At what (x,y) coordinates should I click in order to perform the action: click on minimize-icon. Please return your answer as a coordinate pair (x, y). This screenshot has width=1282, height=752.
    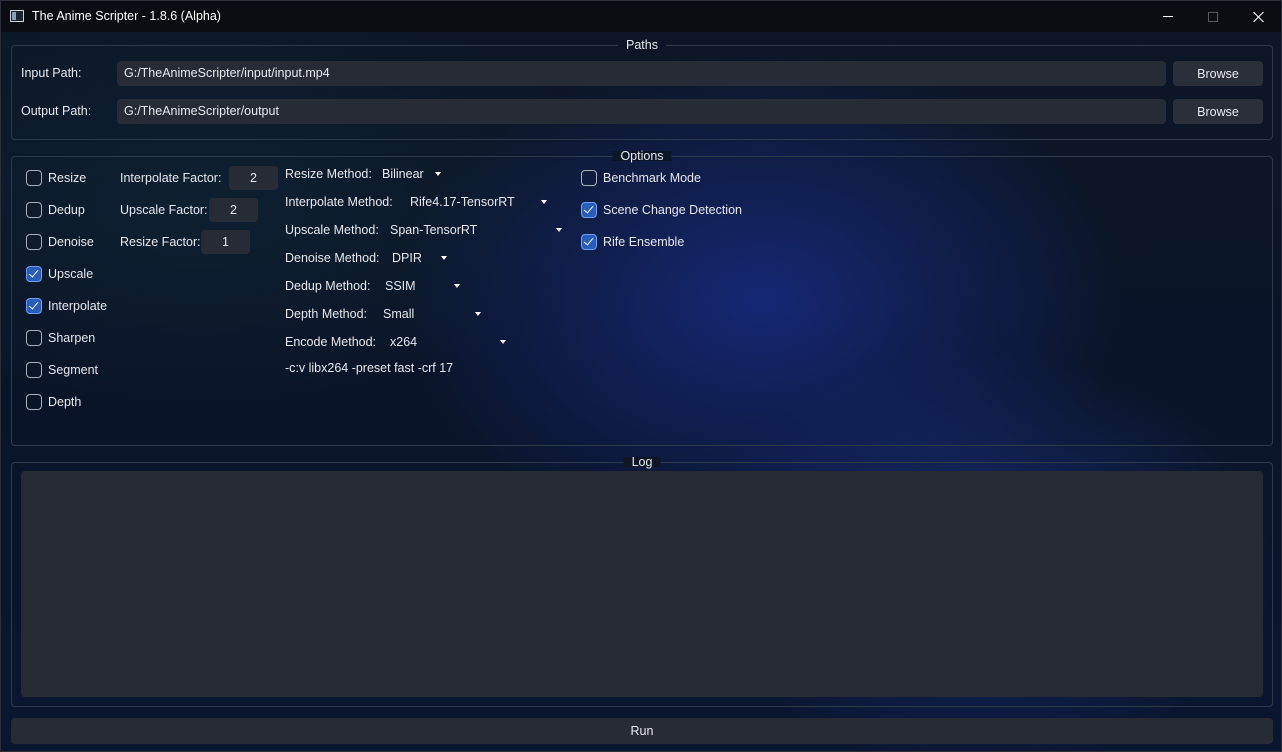
    Looking at the image, I should click on (1168, 16).